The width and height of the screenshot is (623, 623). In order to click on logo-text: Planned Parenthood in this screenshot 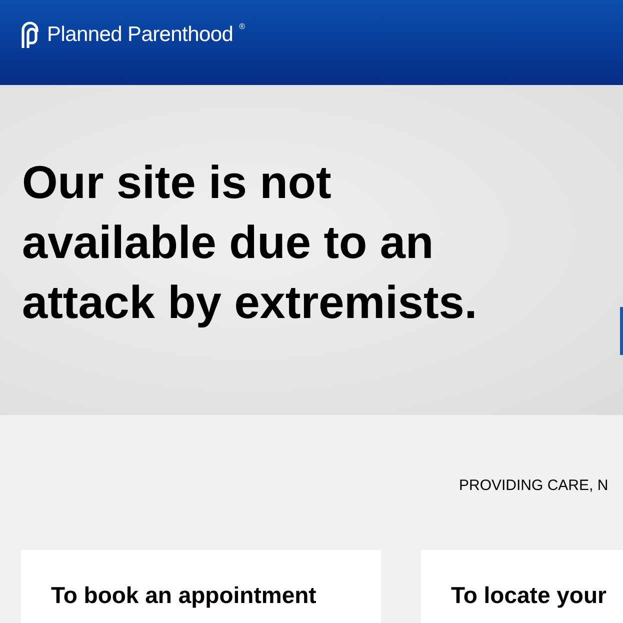, I will do `click(140, 34)`.